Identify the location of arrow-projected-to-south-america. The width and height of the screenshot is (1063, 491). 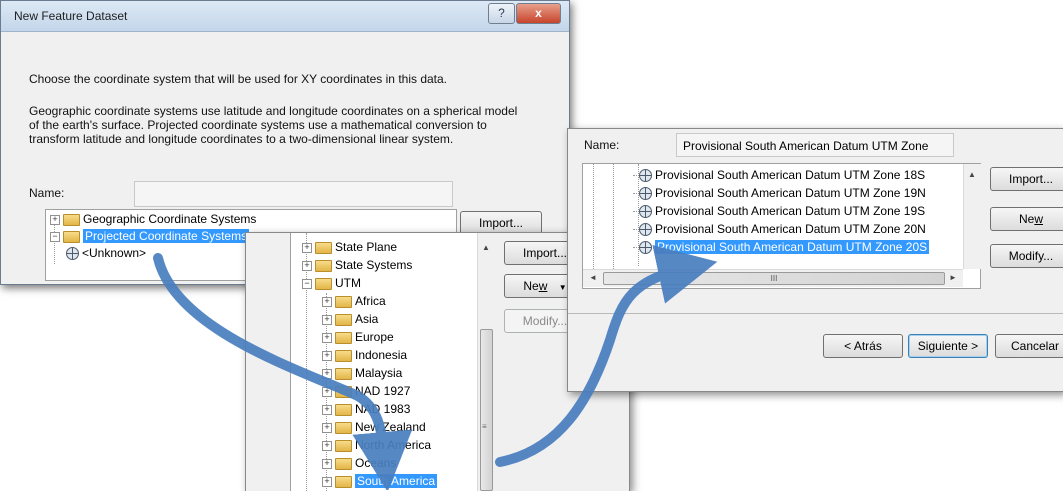
(283, 371).